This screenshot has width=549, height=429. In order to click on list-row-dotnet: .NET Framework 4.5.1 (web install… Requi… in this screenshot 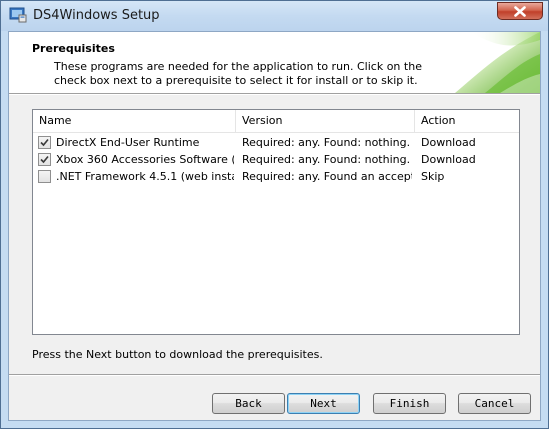, I will do `click(276, 176)`.